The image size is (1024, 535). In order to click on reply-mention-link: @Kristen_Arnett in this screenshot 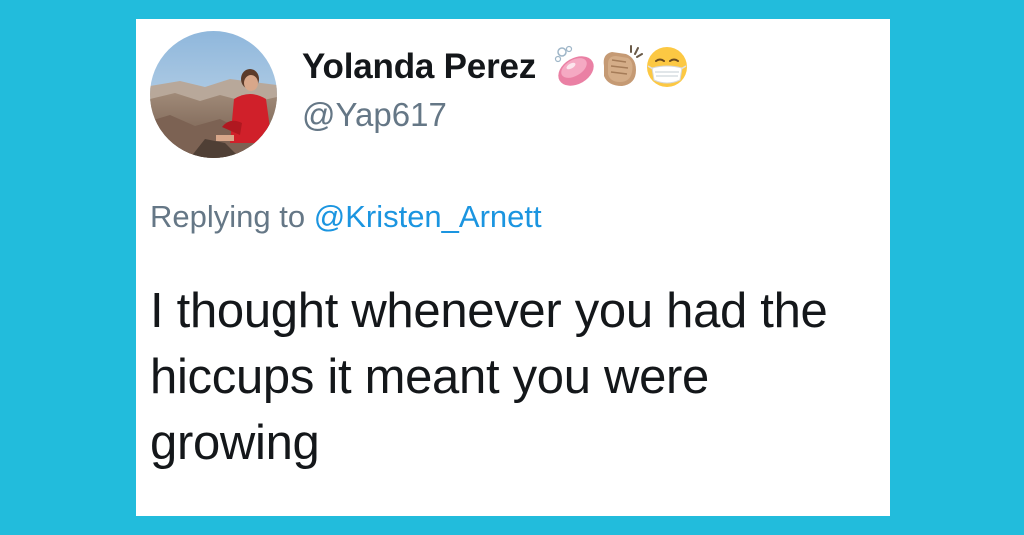, I will do `click(428, 216)`.